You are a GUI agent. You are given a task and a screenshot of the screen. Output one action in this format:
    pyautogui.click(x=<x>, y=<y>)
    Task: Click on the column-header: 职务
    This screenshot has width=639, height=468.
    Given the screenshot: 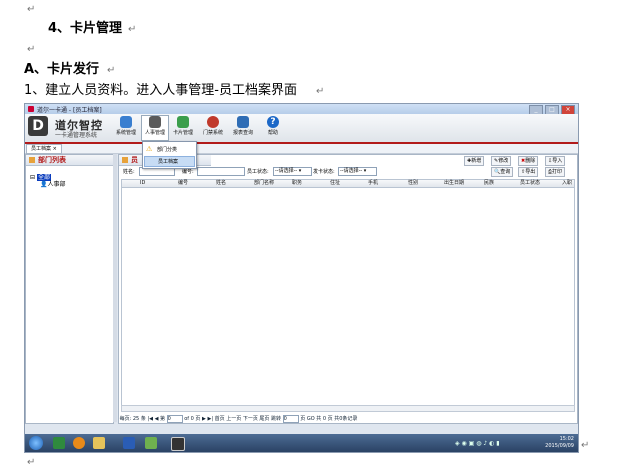 What is the action you would take?
    pyautogui.click(x=297, y=183)
    